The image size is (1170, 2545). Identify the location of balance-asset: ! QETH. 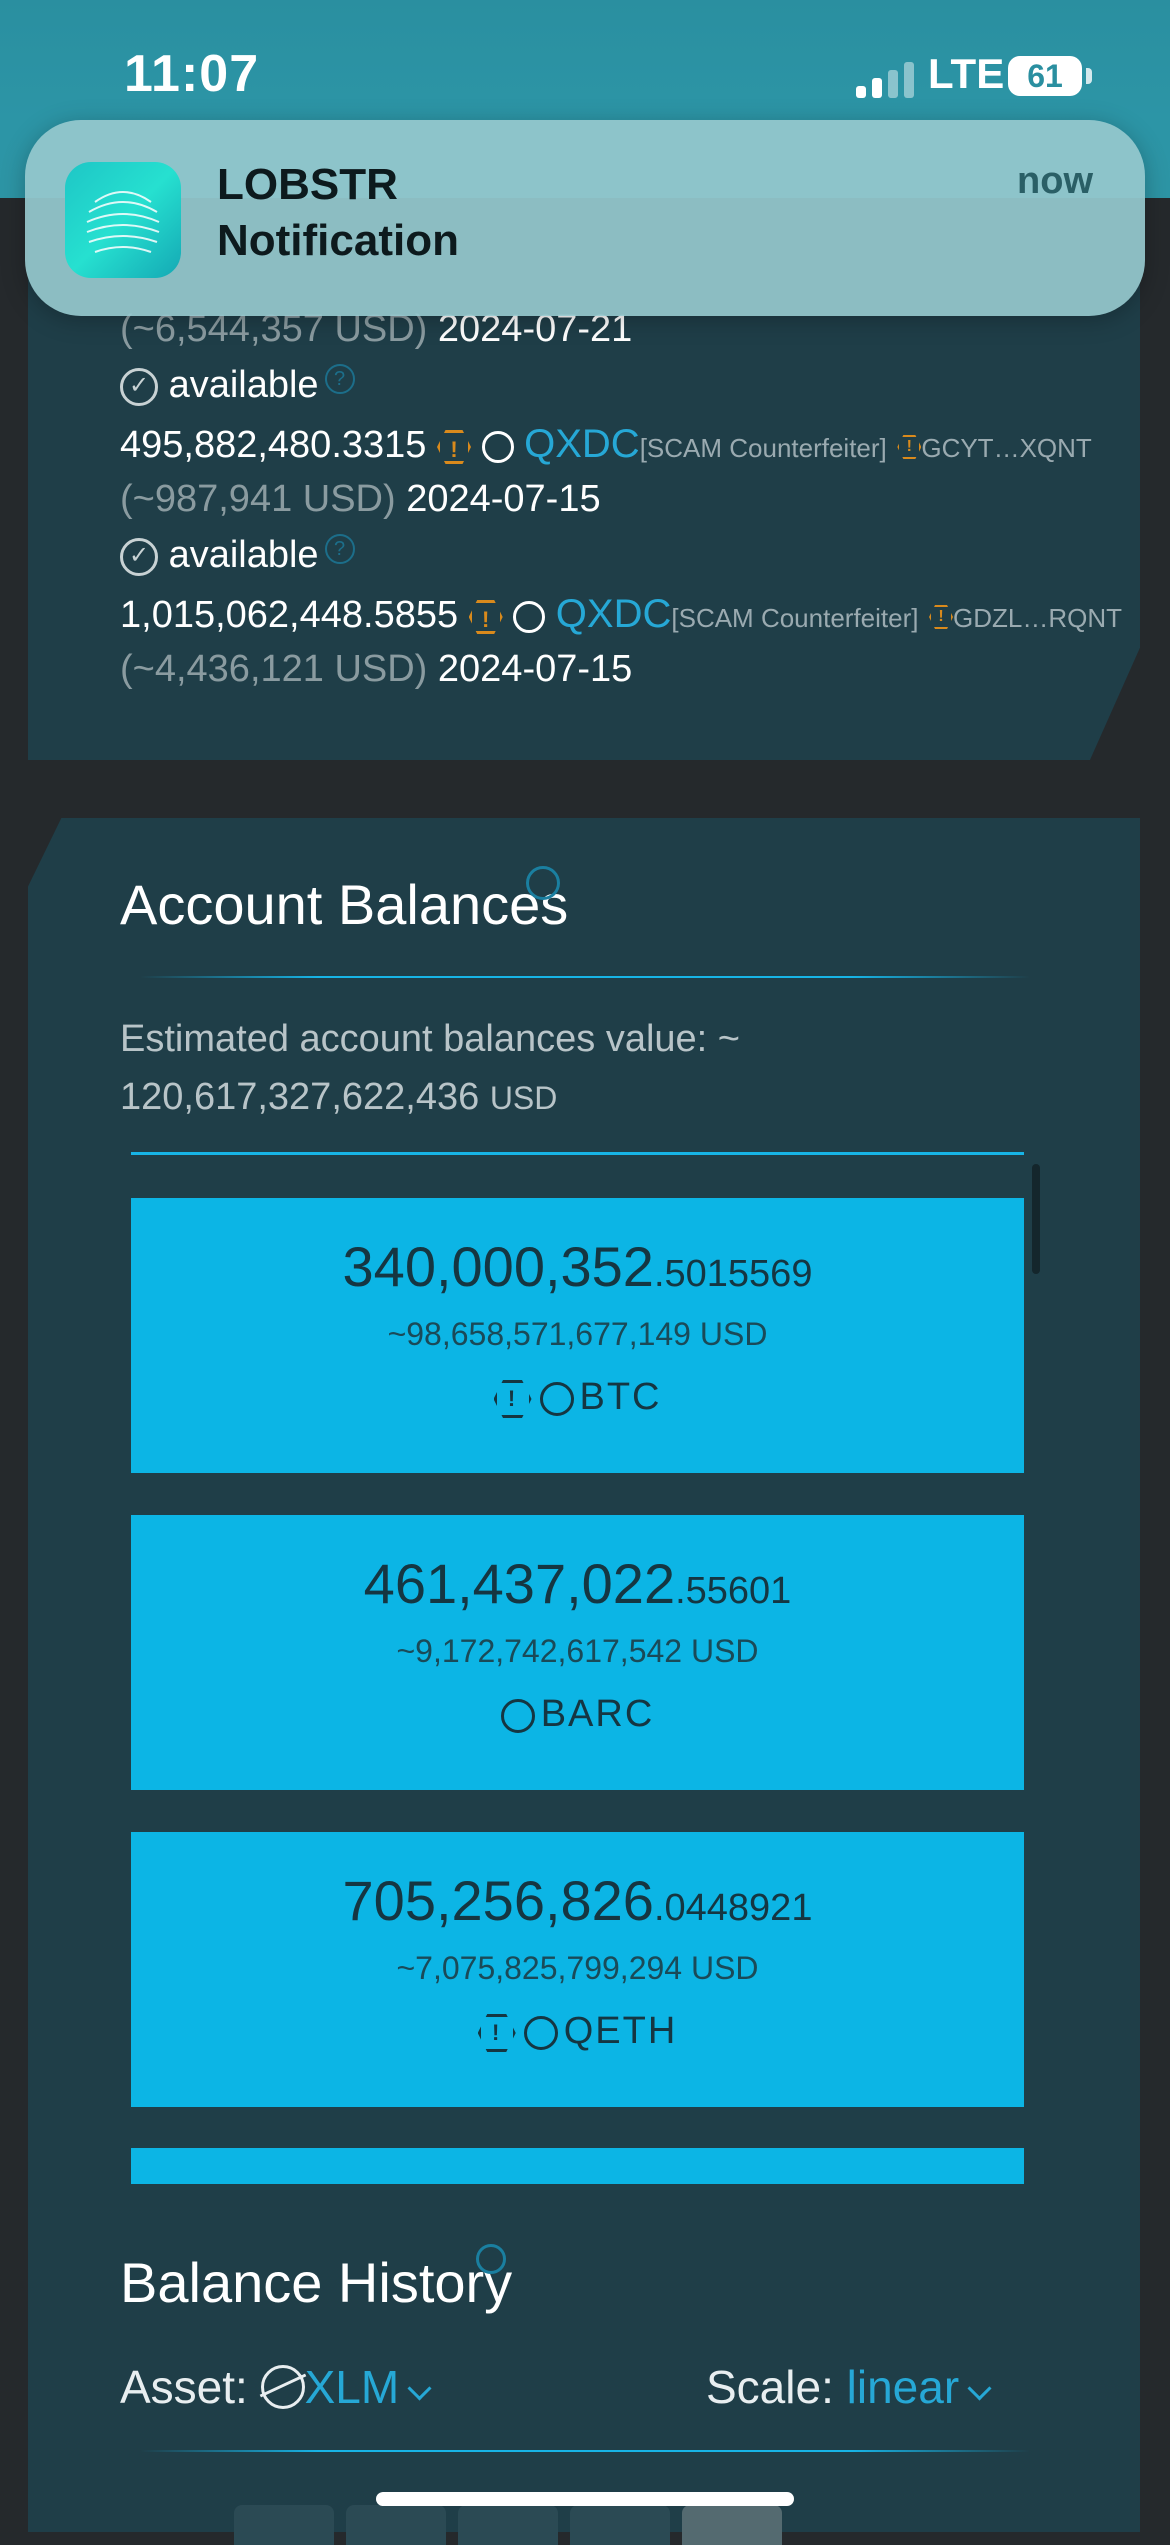
(577, 2031).